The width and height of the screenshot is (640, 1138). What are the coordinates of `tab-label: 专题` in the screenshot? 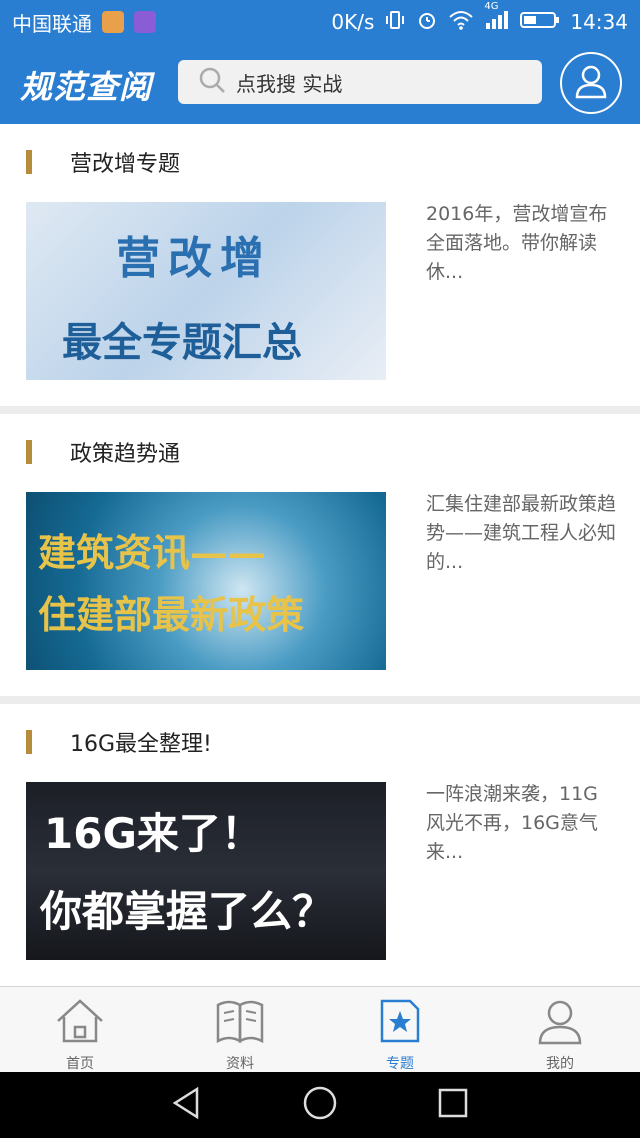 It's located at (400, 1064).